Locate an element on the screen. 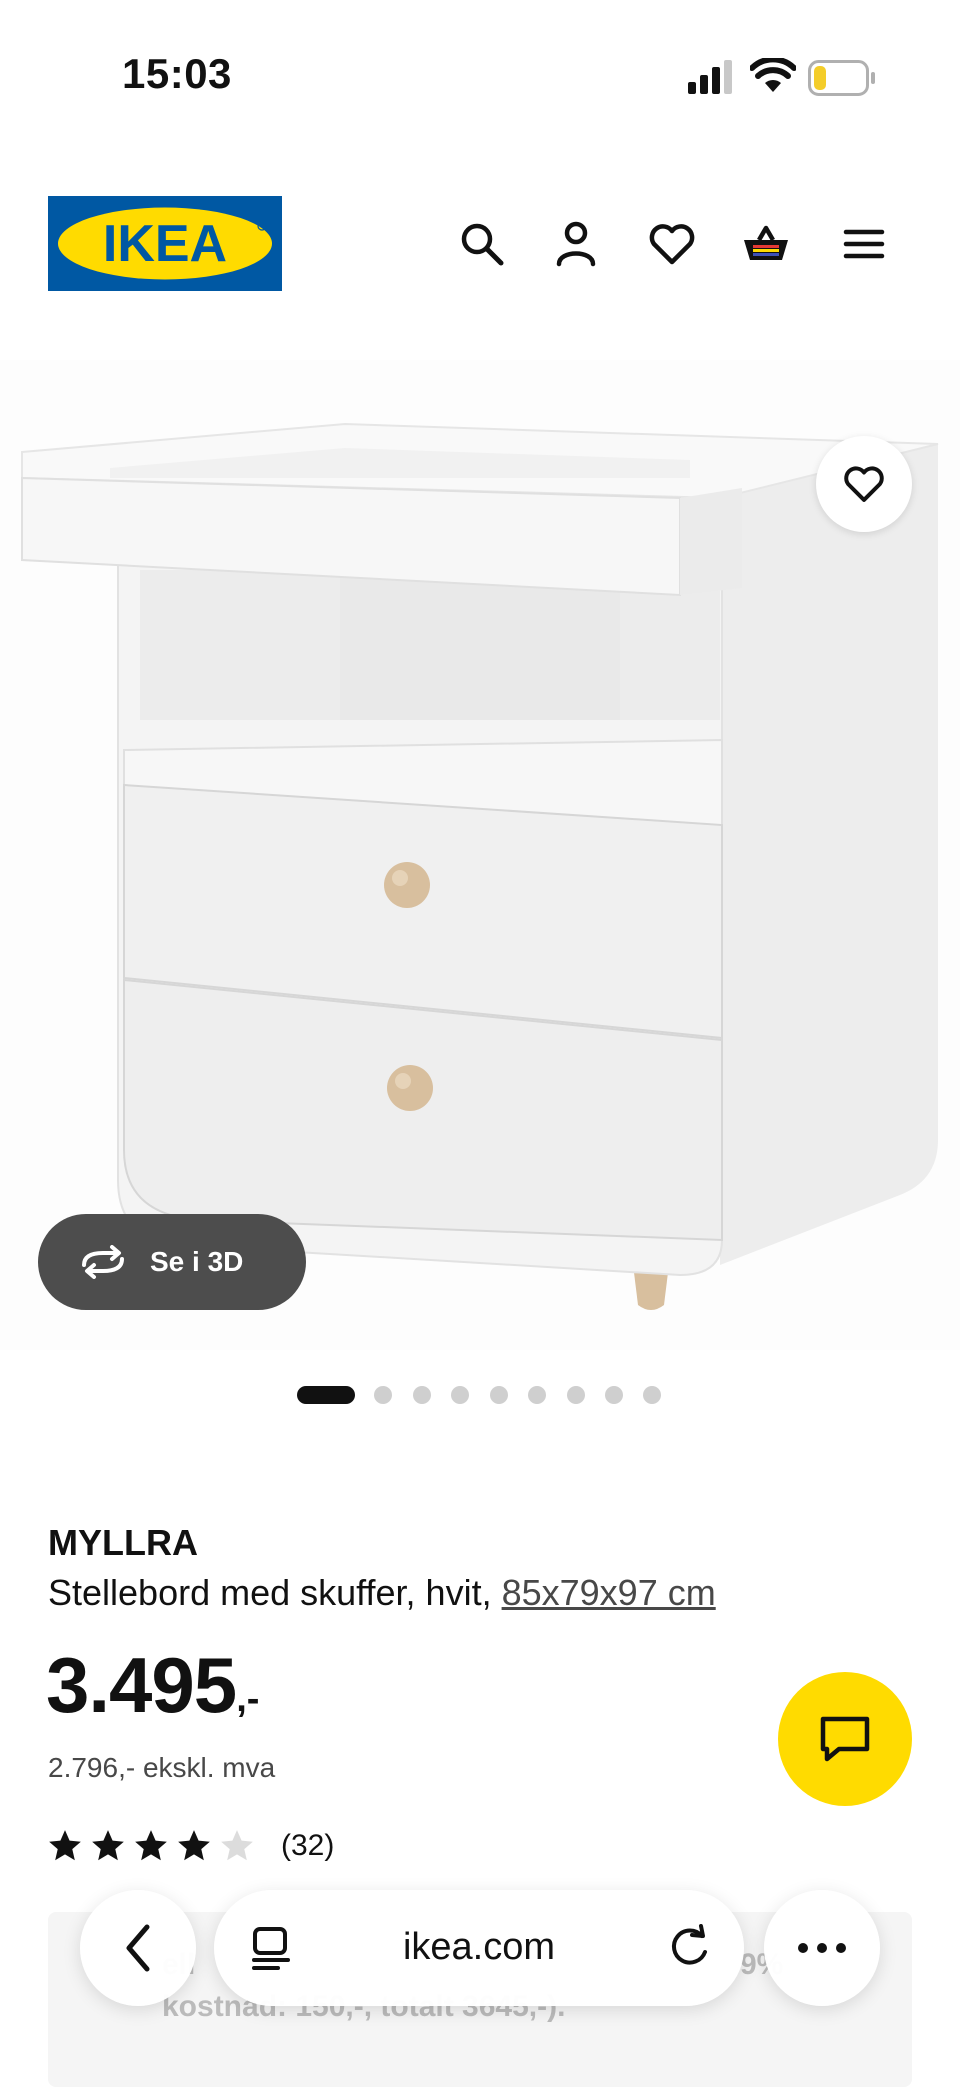 The height and width of the screenshot is (2087, 960). site-header: IKEA is located at coordinates (480, 245).